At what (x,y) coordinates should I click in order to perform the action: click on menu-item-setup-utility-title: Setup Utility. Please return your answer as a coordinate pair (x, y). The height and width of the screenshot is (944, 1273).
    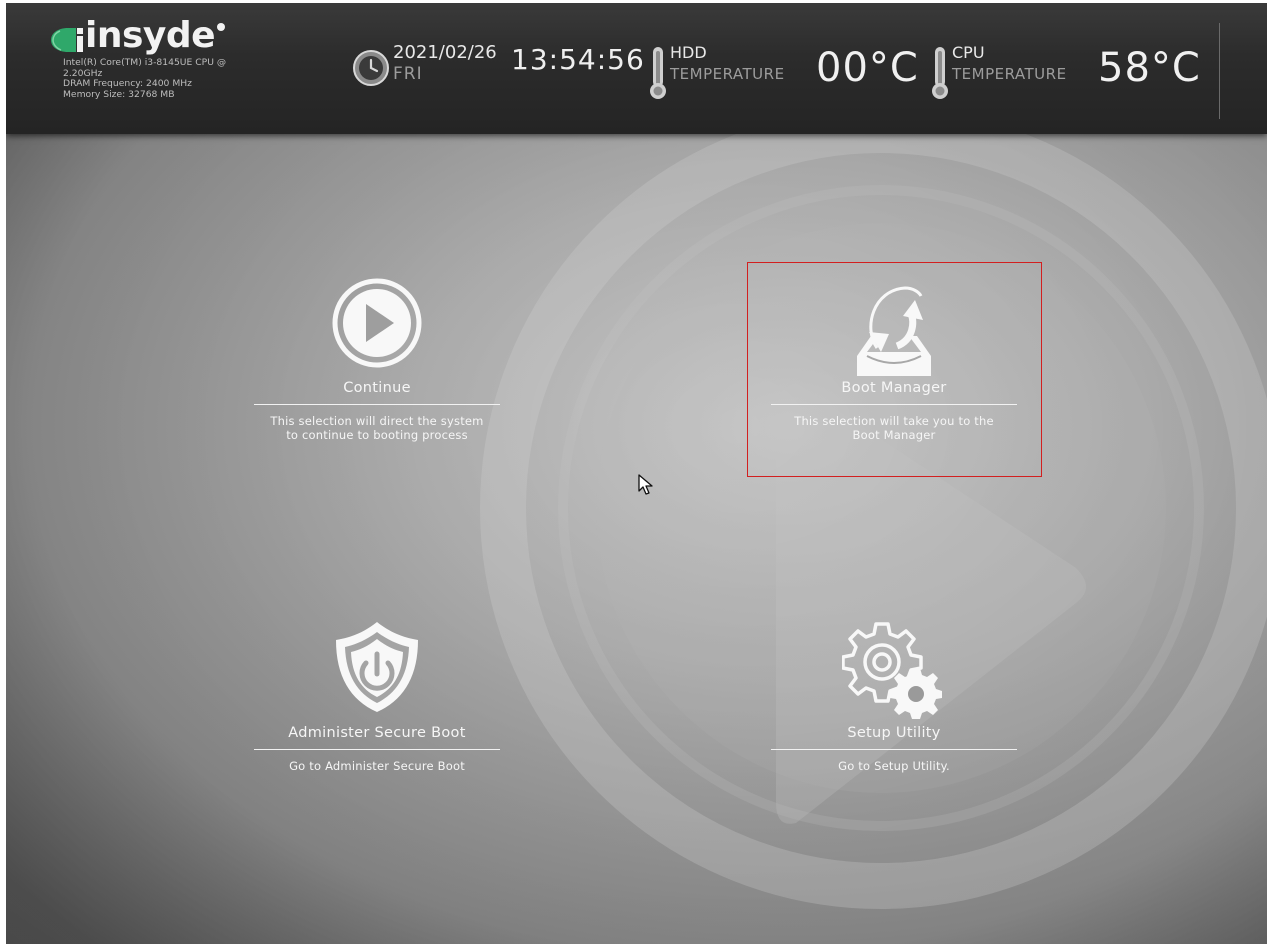
    Looking at the image, I should click on (894, 736).